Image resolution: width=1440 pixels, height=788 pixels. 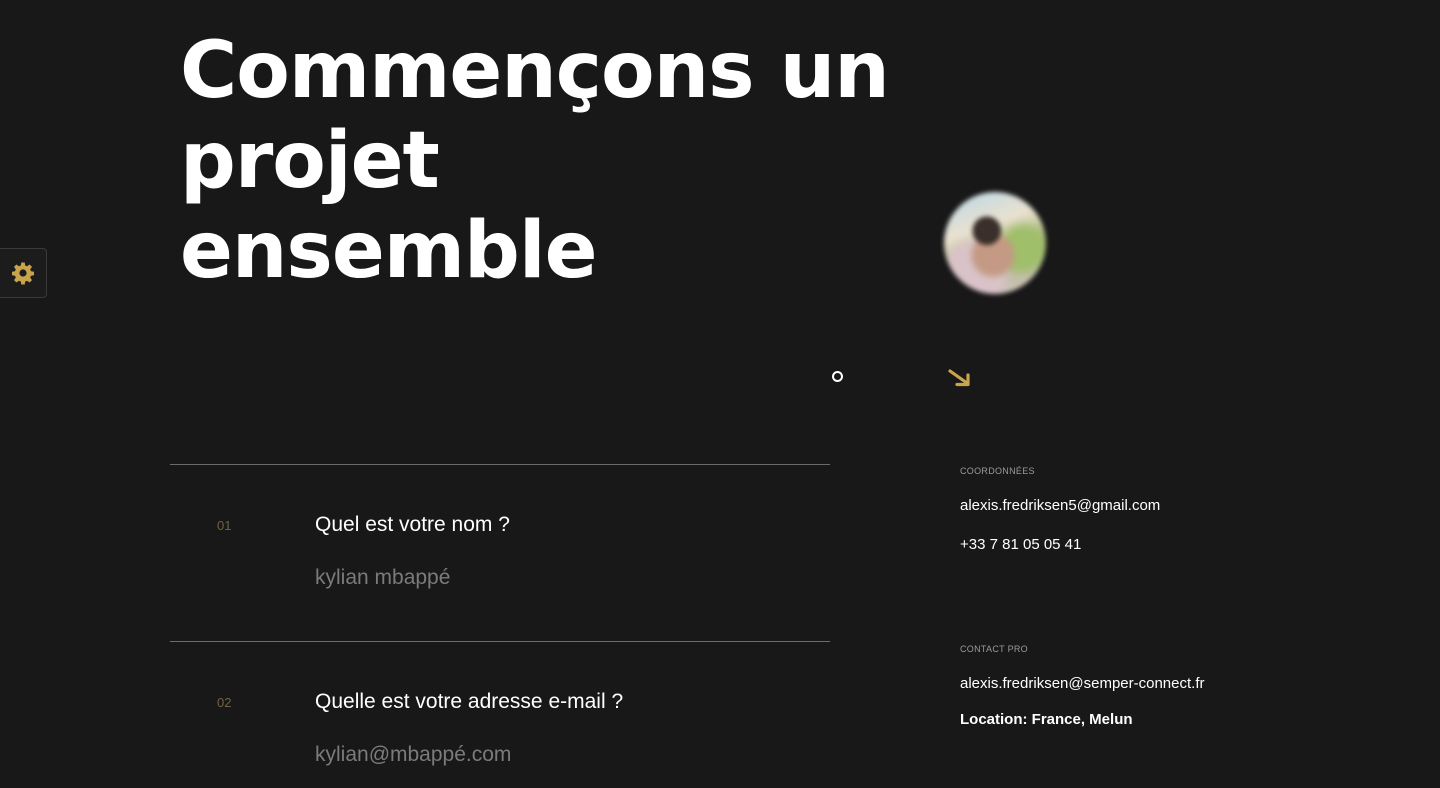 I want to click on name-input, so click(x=555, y=578).